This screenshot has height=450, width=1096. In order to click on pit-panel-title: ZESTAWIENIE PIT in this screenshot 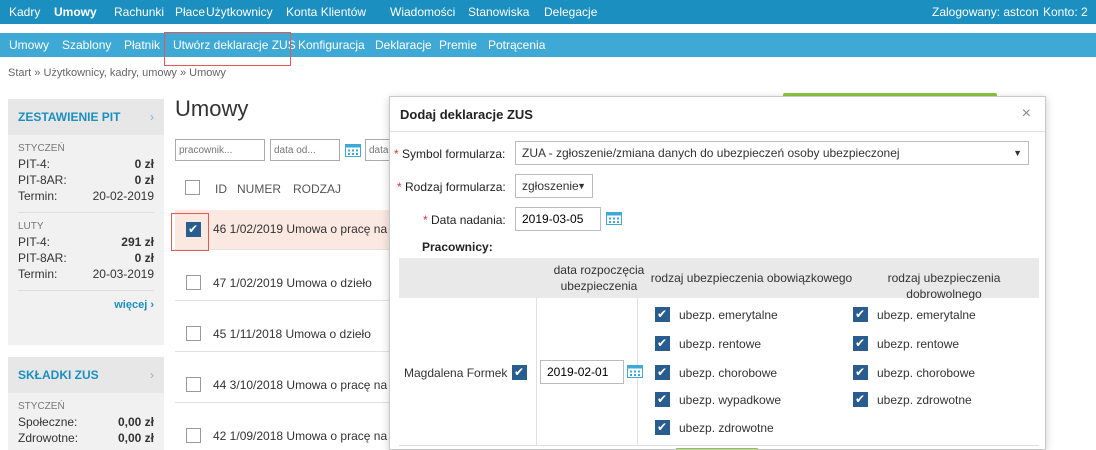, I will do `click(69, 117)`.